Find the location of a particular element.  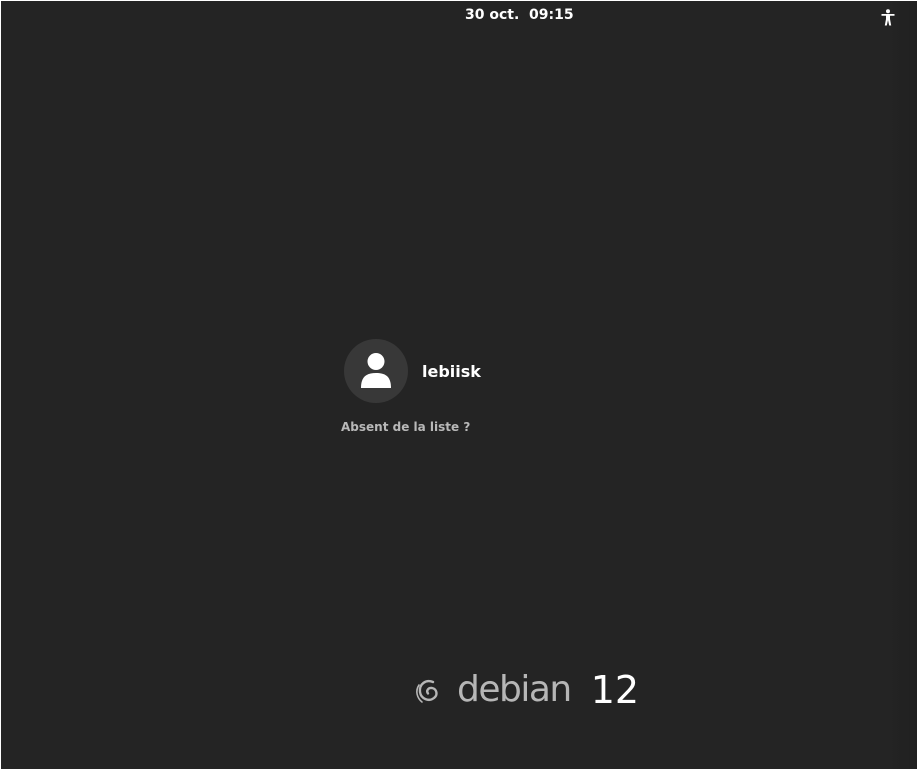

screen-edge-shadow is located at coordinates (902, 385).